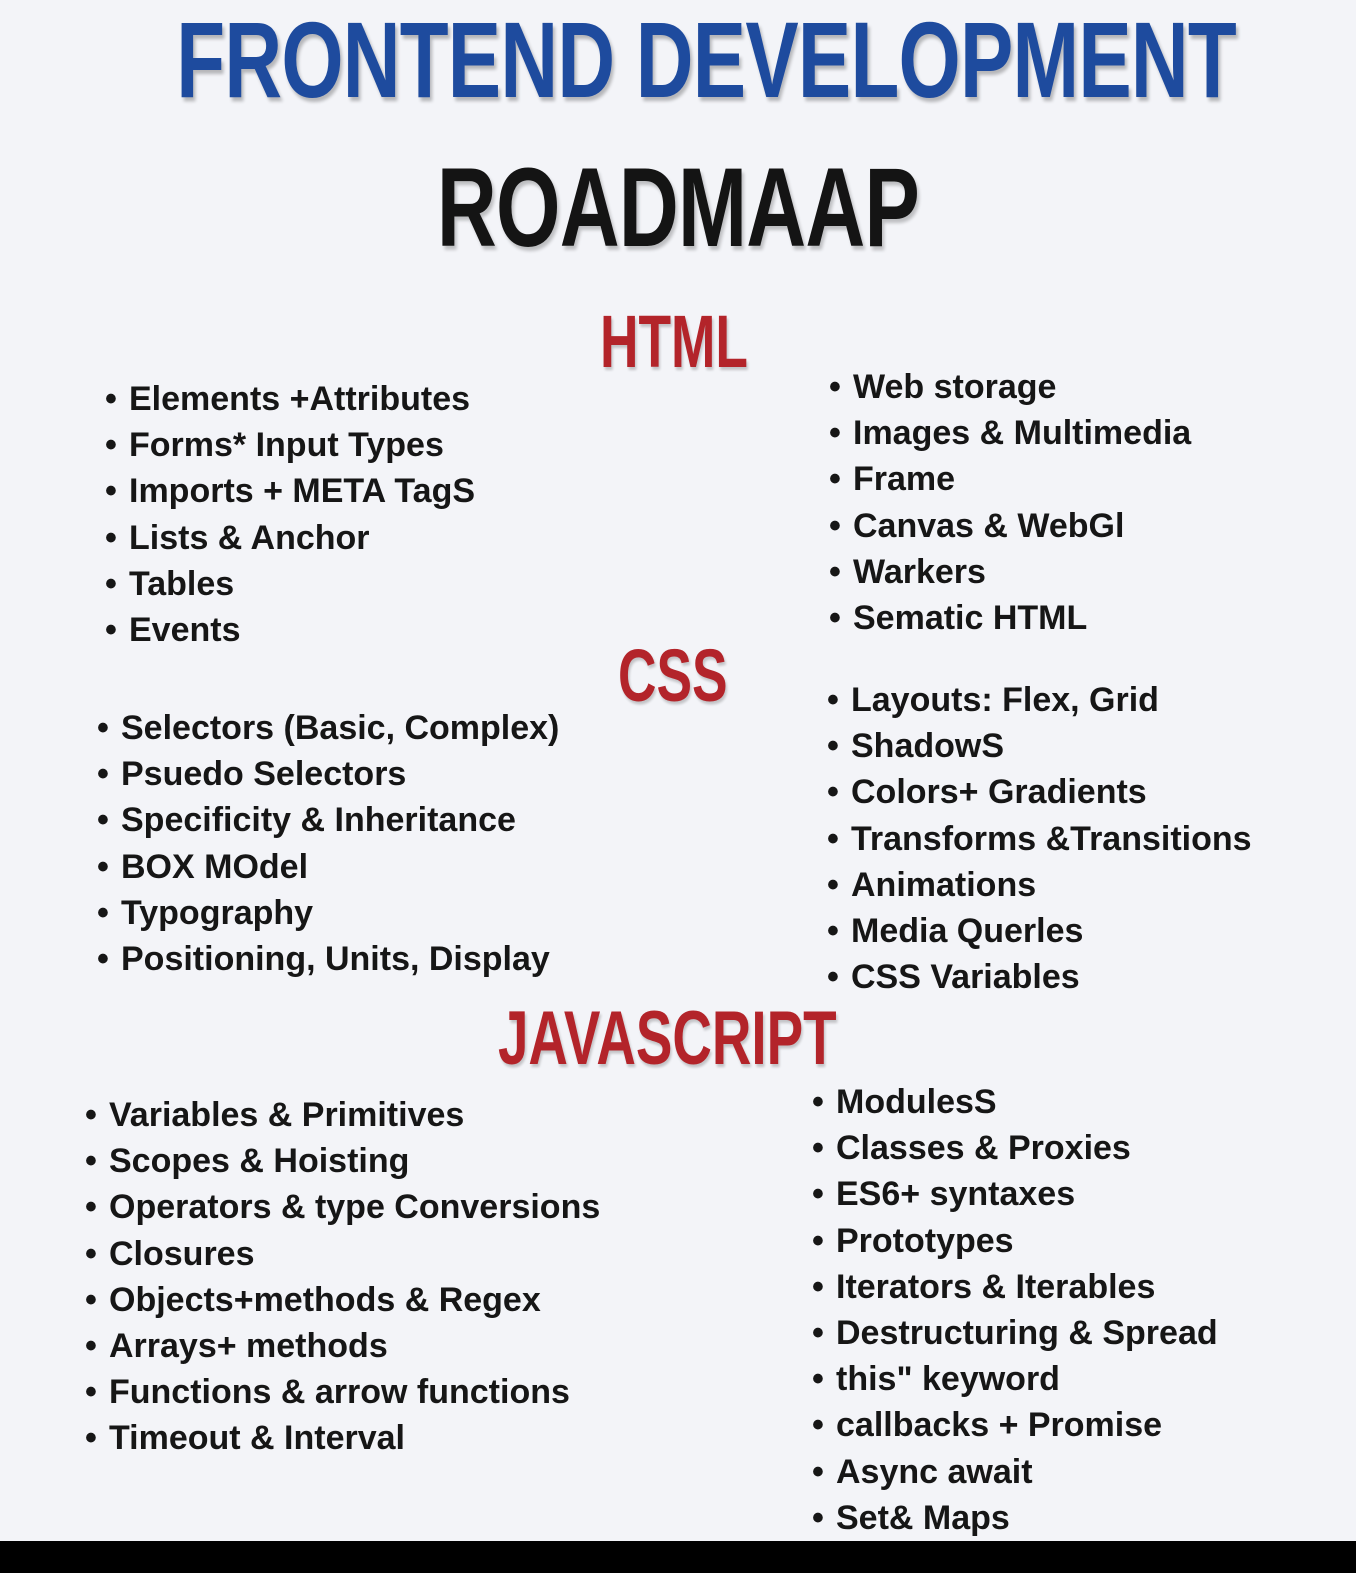 The height and width of the screenshot is (1573, 1356). I want to click on list-item: Warkers, so click(1010, 572).